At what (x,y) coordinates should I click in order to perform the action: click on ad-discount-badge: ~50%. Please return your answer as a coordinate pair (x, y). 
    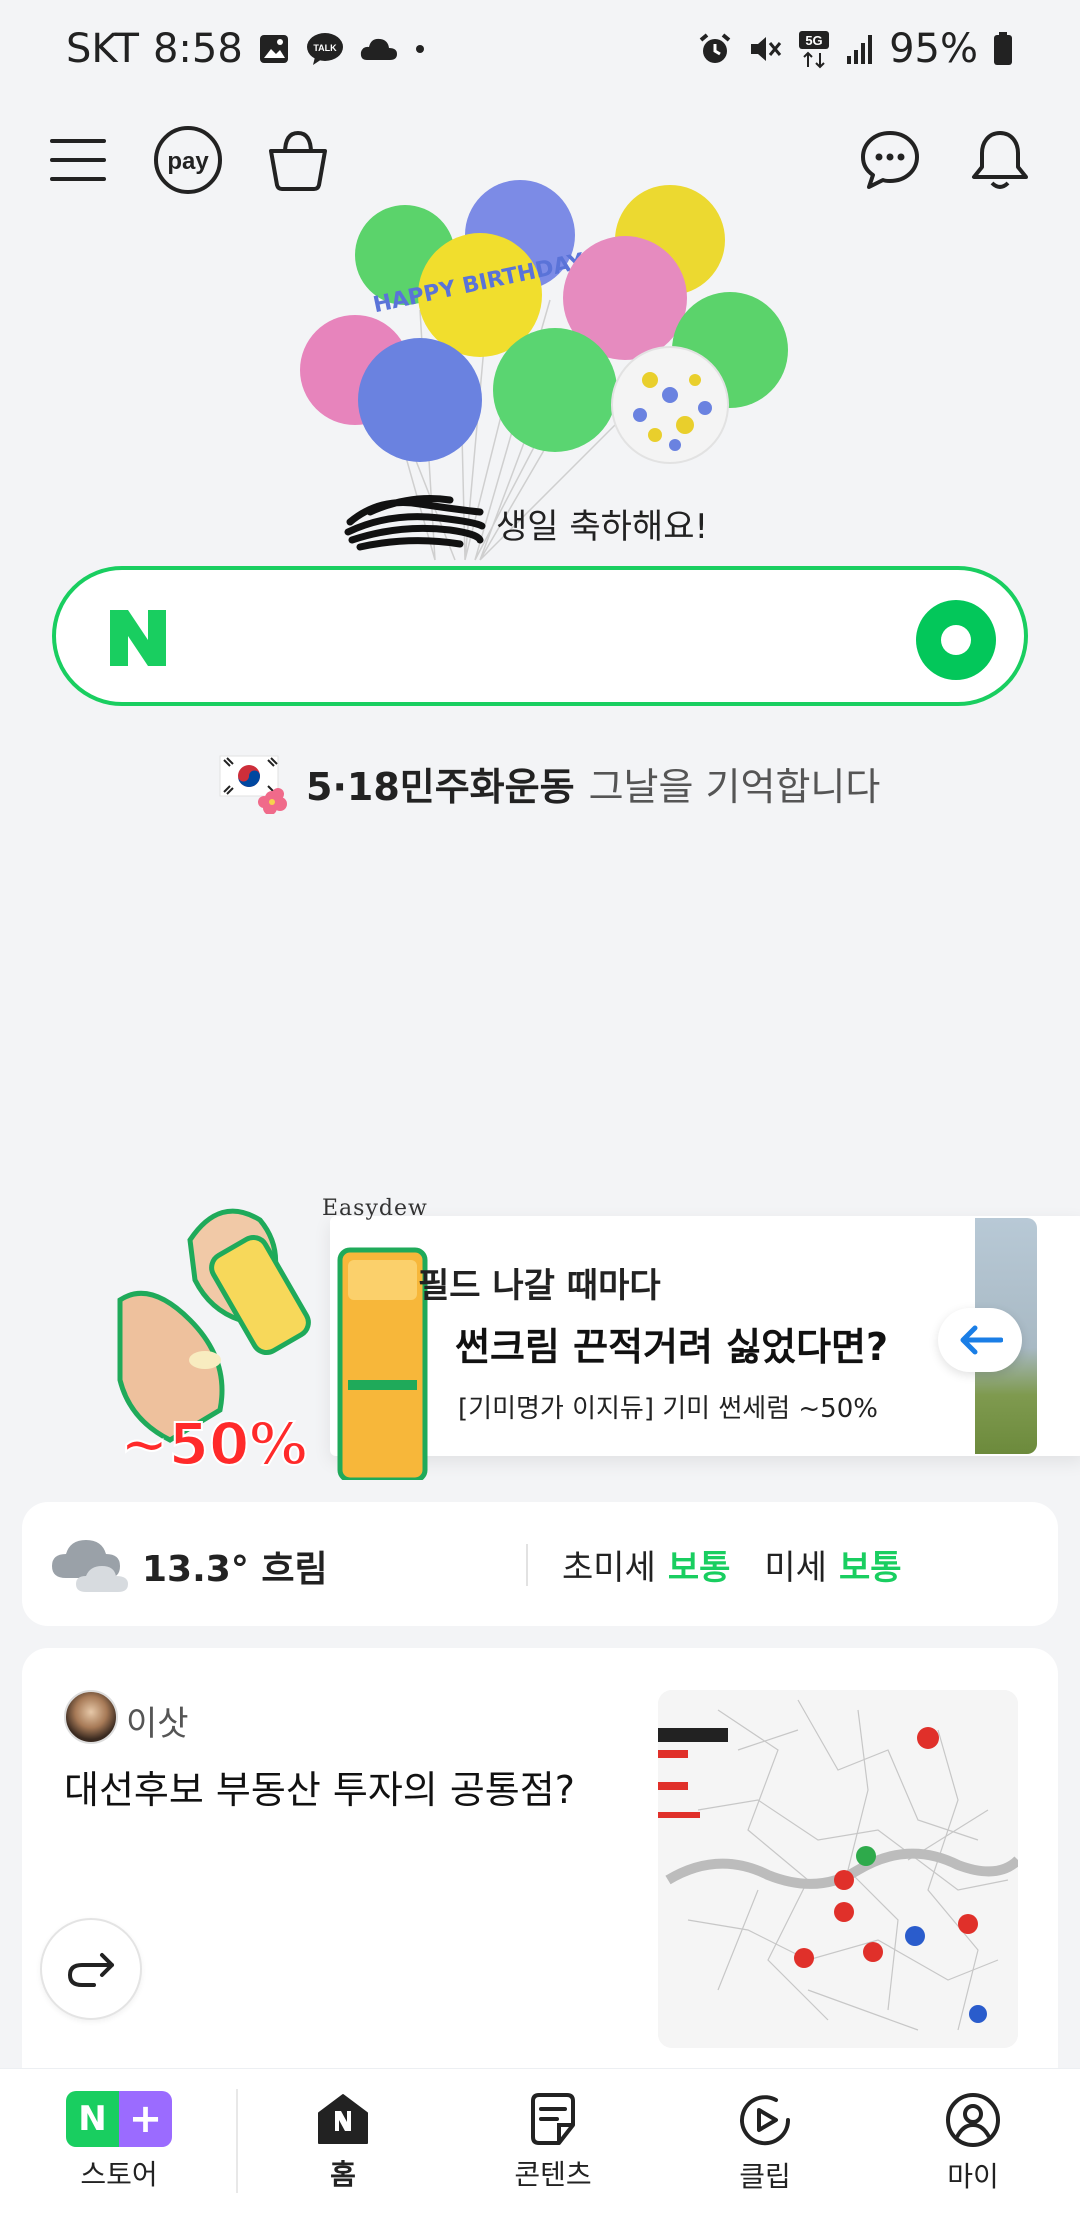
    Looking at the image, I should click on (213, 1444).